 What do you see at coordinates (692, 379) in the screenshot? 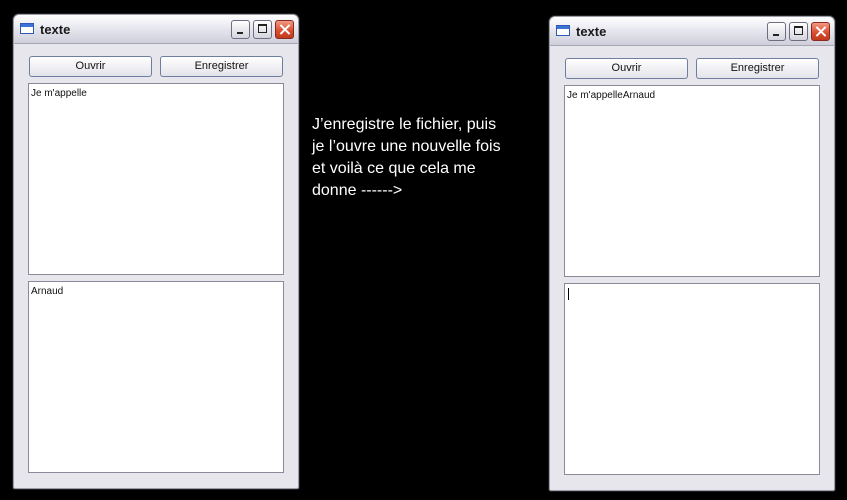
I see `bottom-text-area` at bounding box center [692, 379].